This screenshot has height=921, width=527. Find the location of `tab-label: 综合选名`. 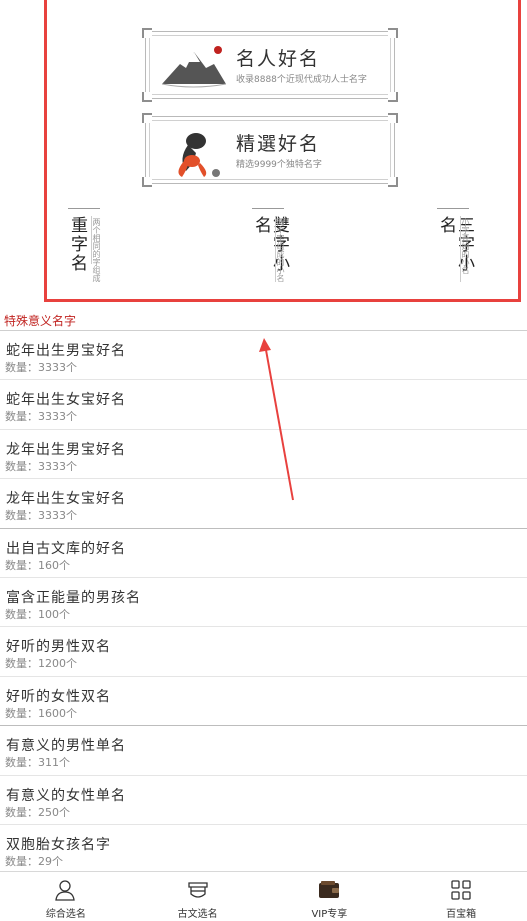

tab-label: 综合选名 is located at coordinates (65, 914).